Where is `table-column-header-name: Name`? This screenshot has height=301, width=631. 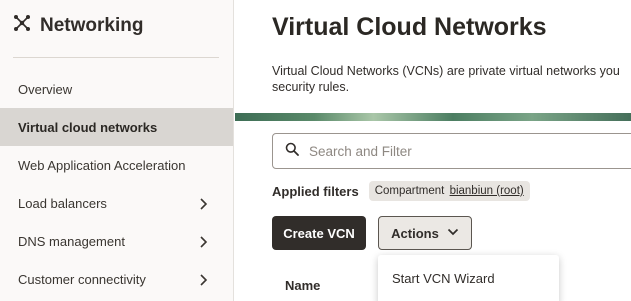
table-column-header-name: Name is located at coordinates (302, 285).